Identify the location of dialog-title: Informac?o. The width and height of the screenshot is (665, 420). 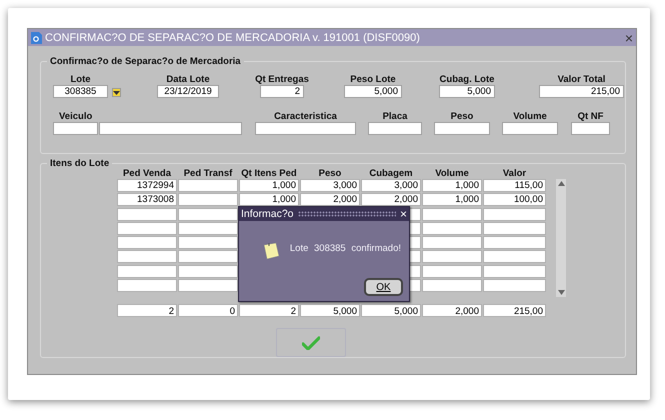
(267, 214).